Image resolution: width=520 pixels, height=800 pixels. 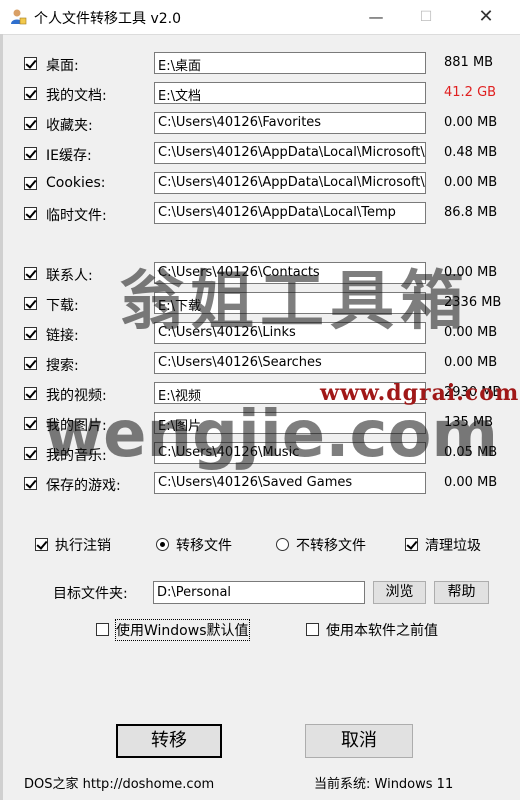 What do you see at coordinates (204, 546) in the screenshot?
I see `move-files-label: 转移文件` at bounding box center [204, 546].